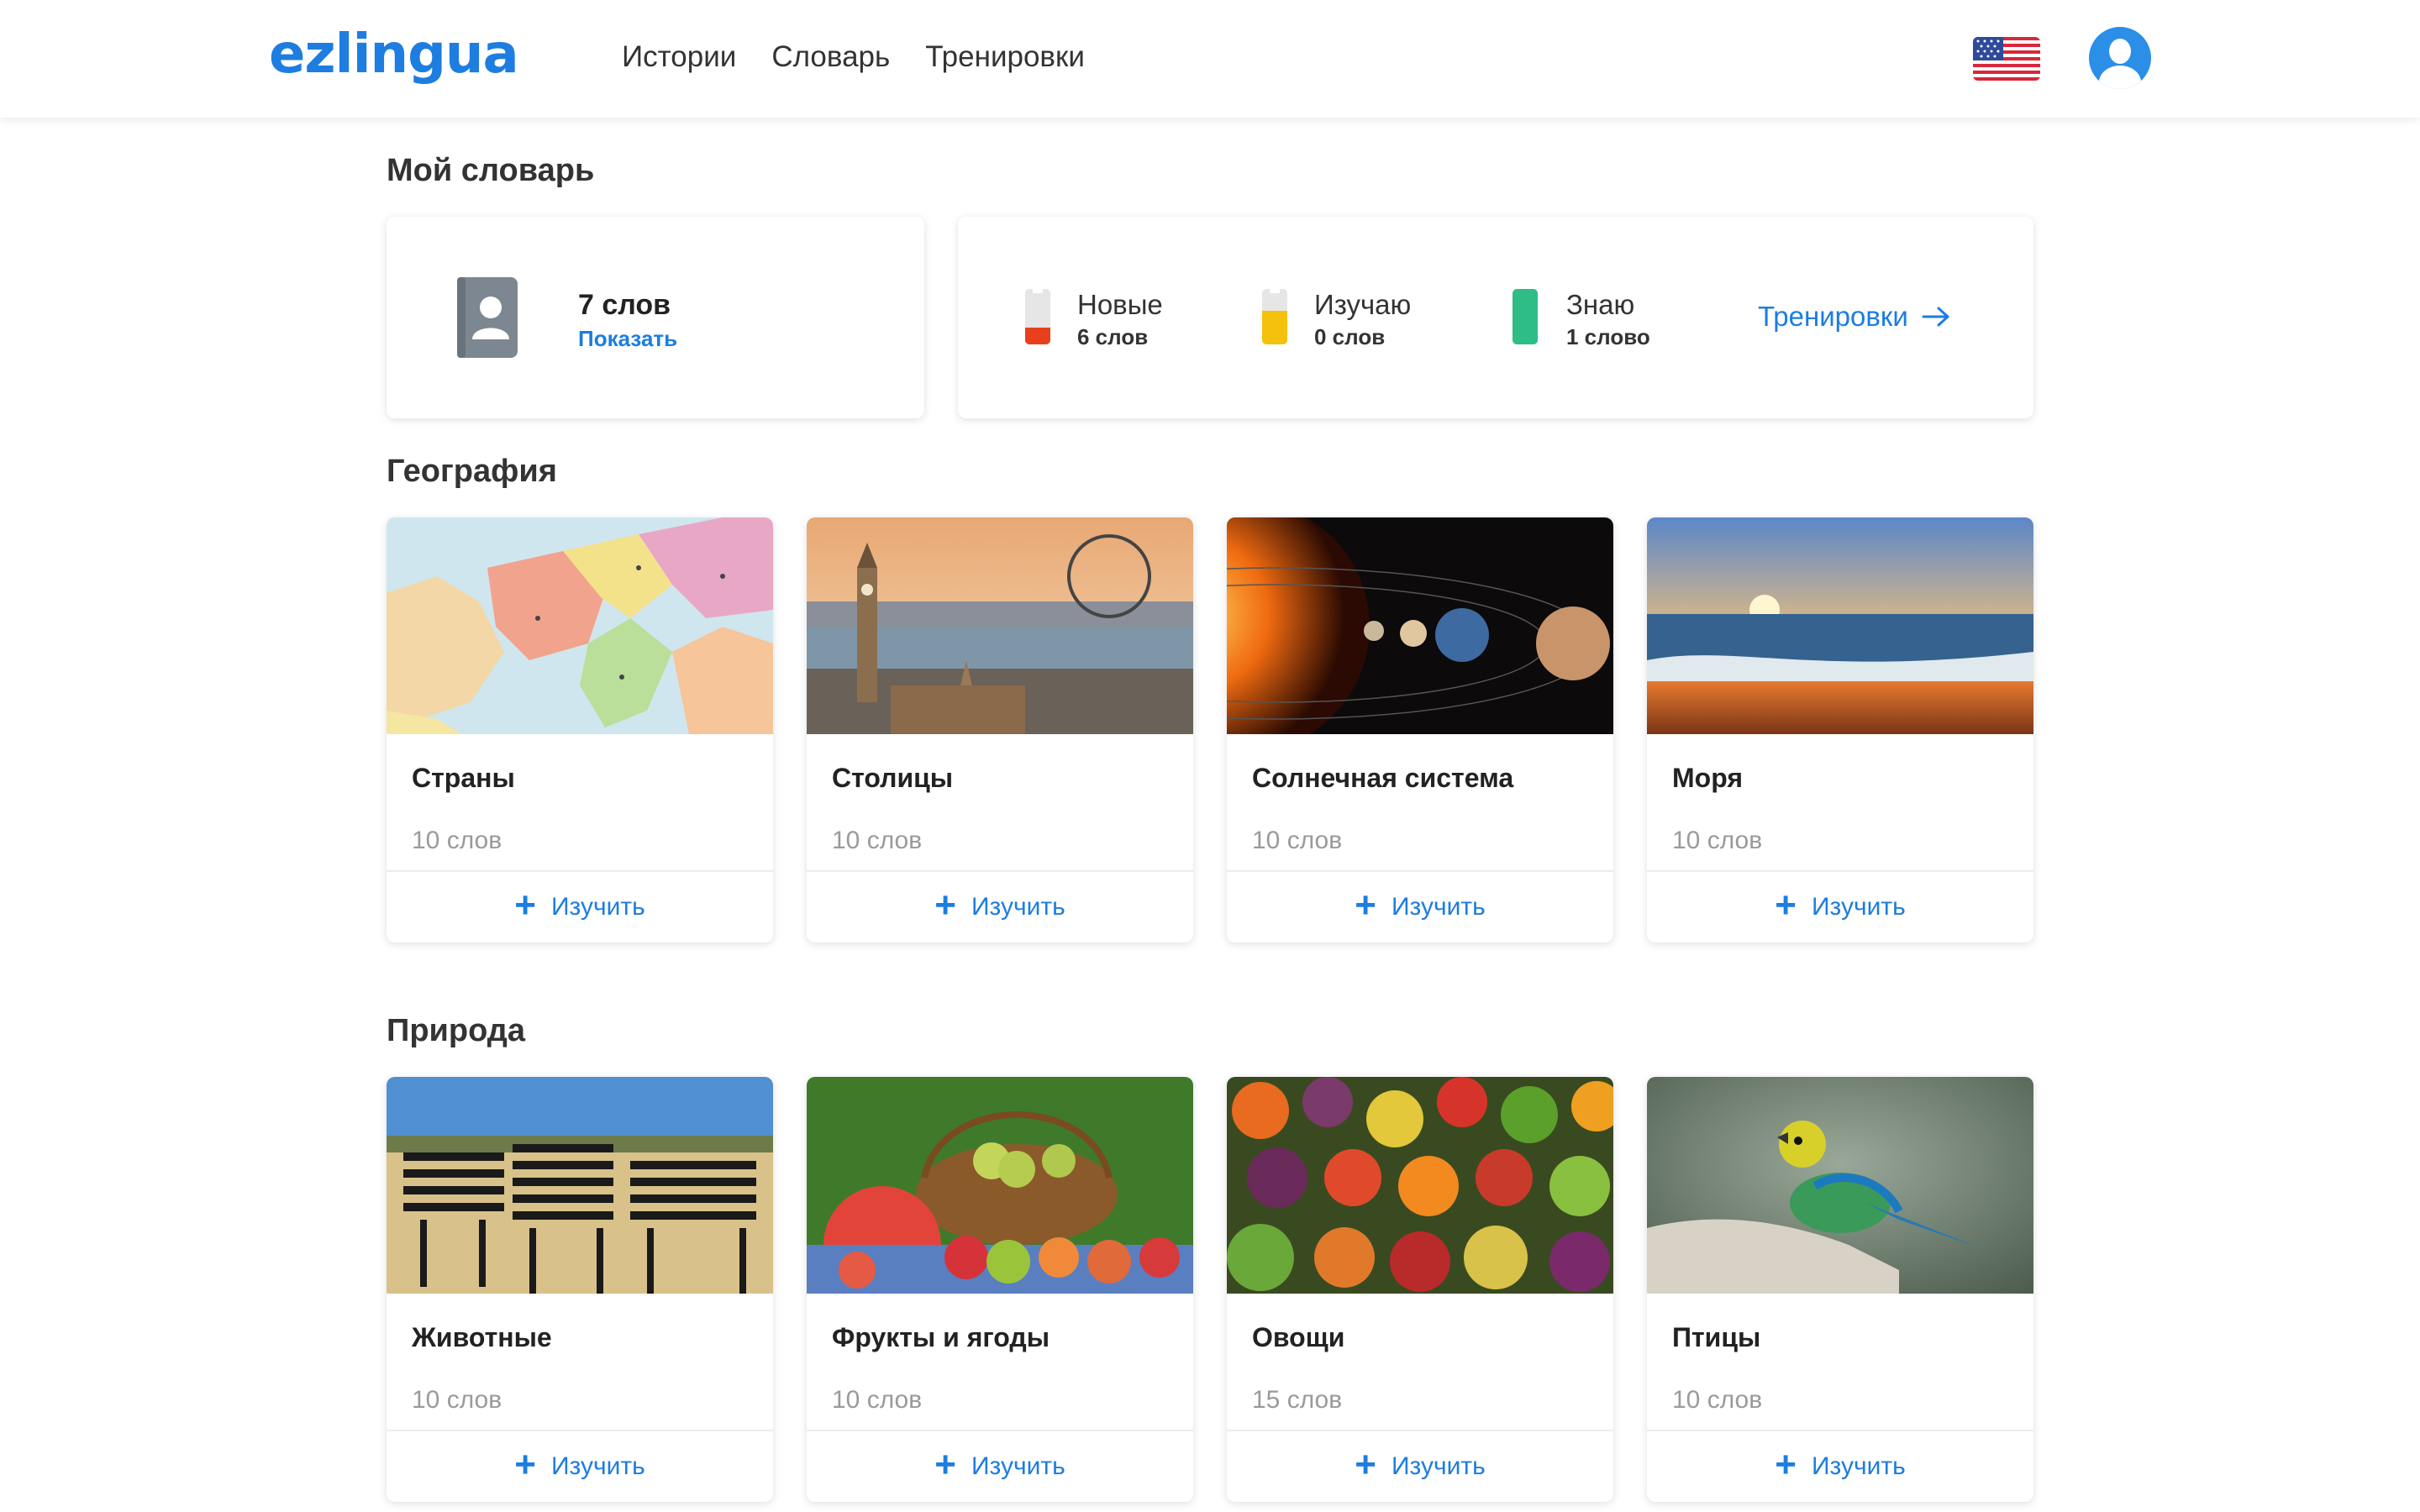 The width and height of the screenshot is (2420, 1512). I want to click on topic-card-seas: Моря 10 слов + Изучить, so click(1840, 729).